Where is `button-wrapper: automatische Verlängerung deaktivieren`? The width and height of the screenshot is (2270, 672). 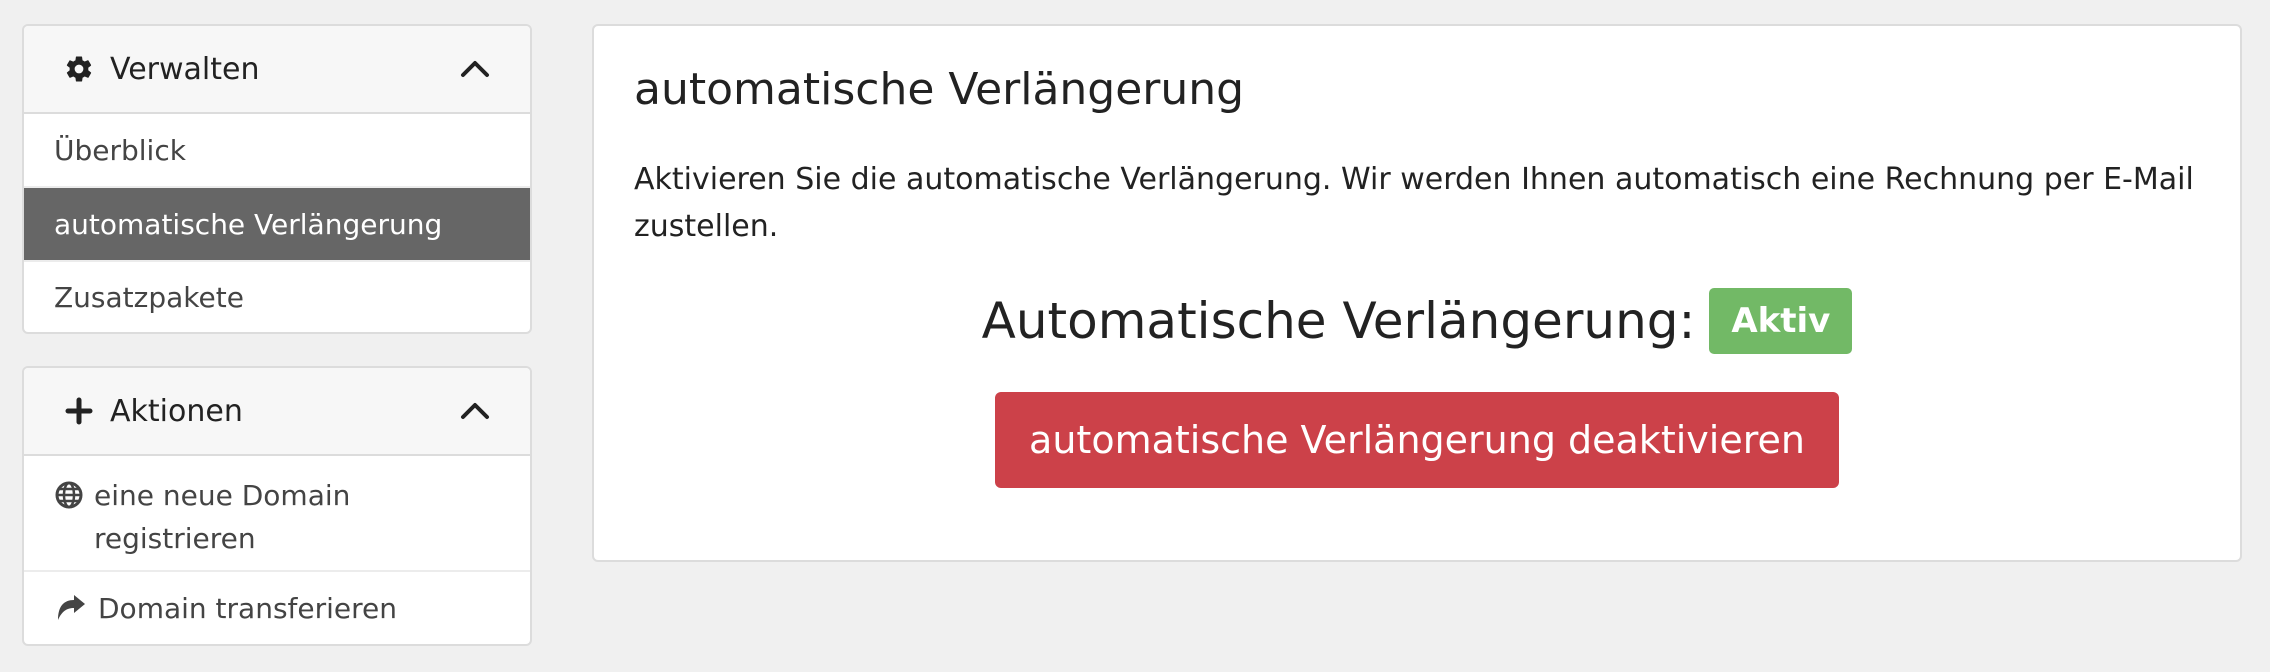 button-wrapper: automatische Verlängerung deaktivieren is located at coordinates (1417, 440).